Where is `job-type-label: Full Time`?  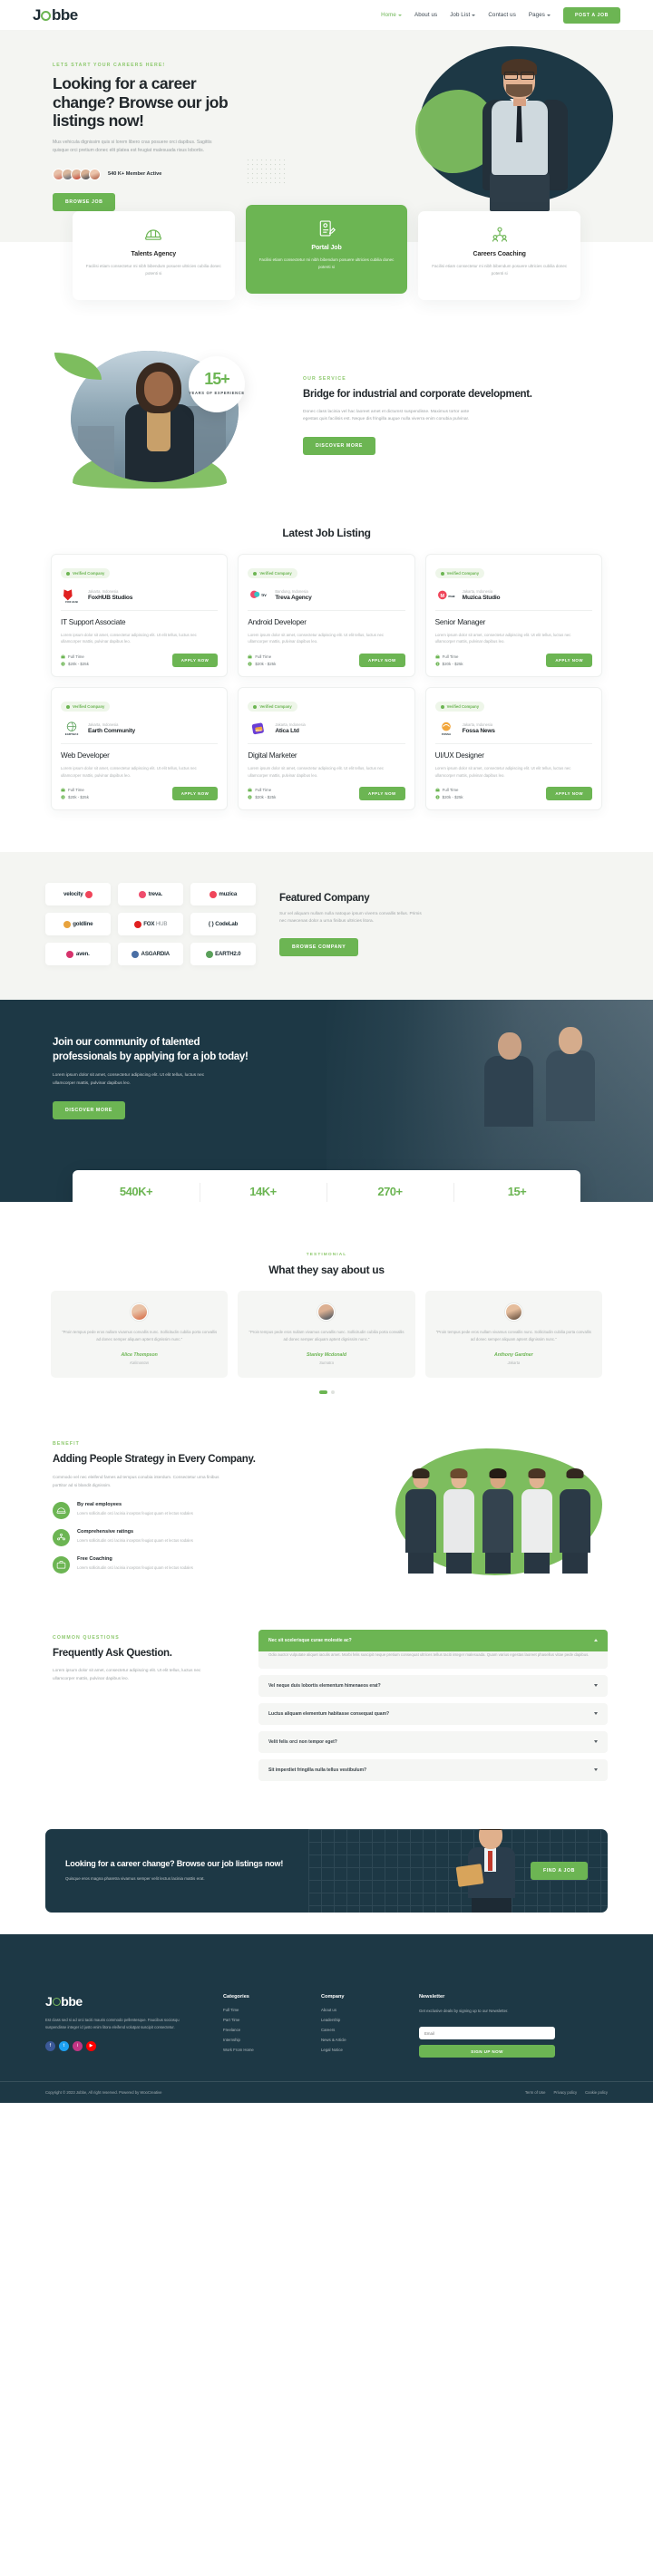 job-type-label: Full Time is located at coordinates (450, 790).